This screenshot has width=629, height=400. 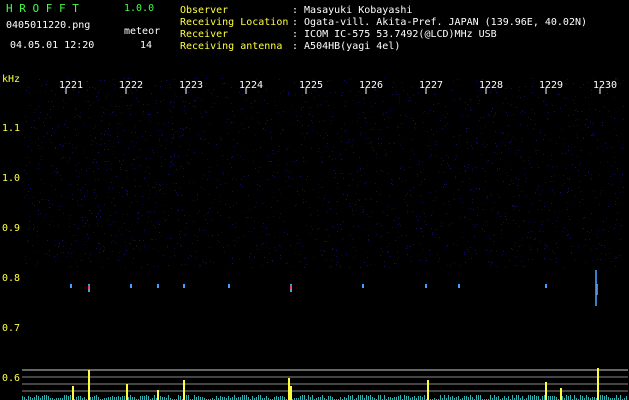 What do you see at coordinates (428, 390) in the screenshot?
I see `detection-spike` at bounding box center [428, 390].